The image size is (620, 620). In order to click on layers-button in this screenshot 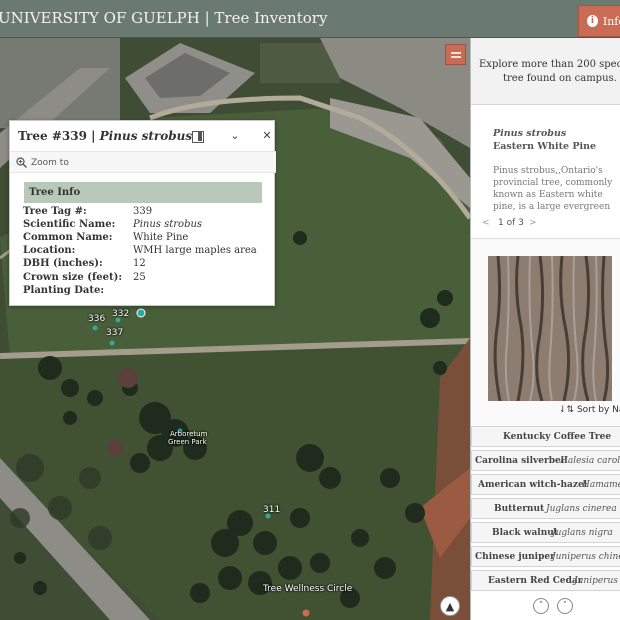, I will do `click(455, 54)`.